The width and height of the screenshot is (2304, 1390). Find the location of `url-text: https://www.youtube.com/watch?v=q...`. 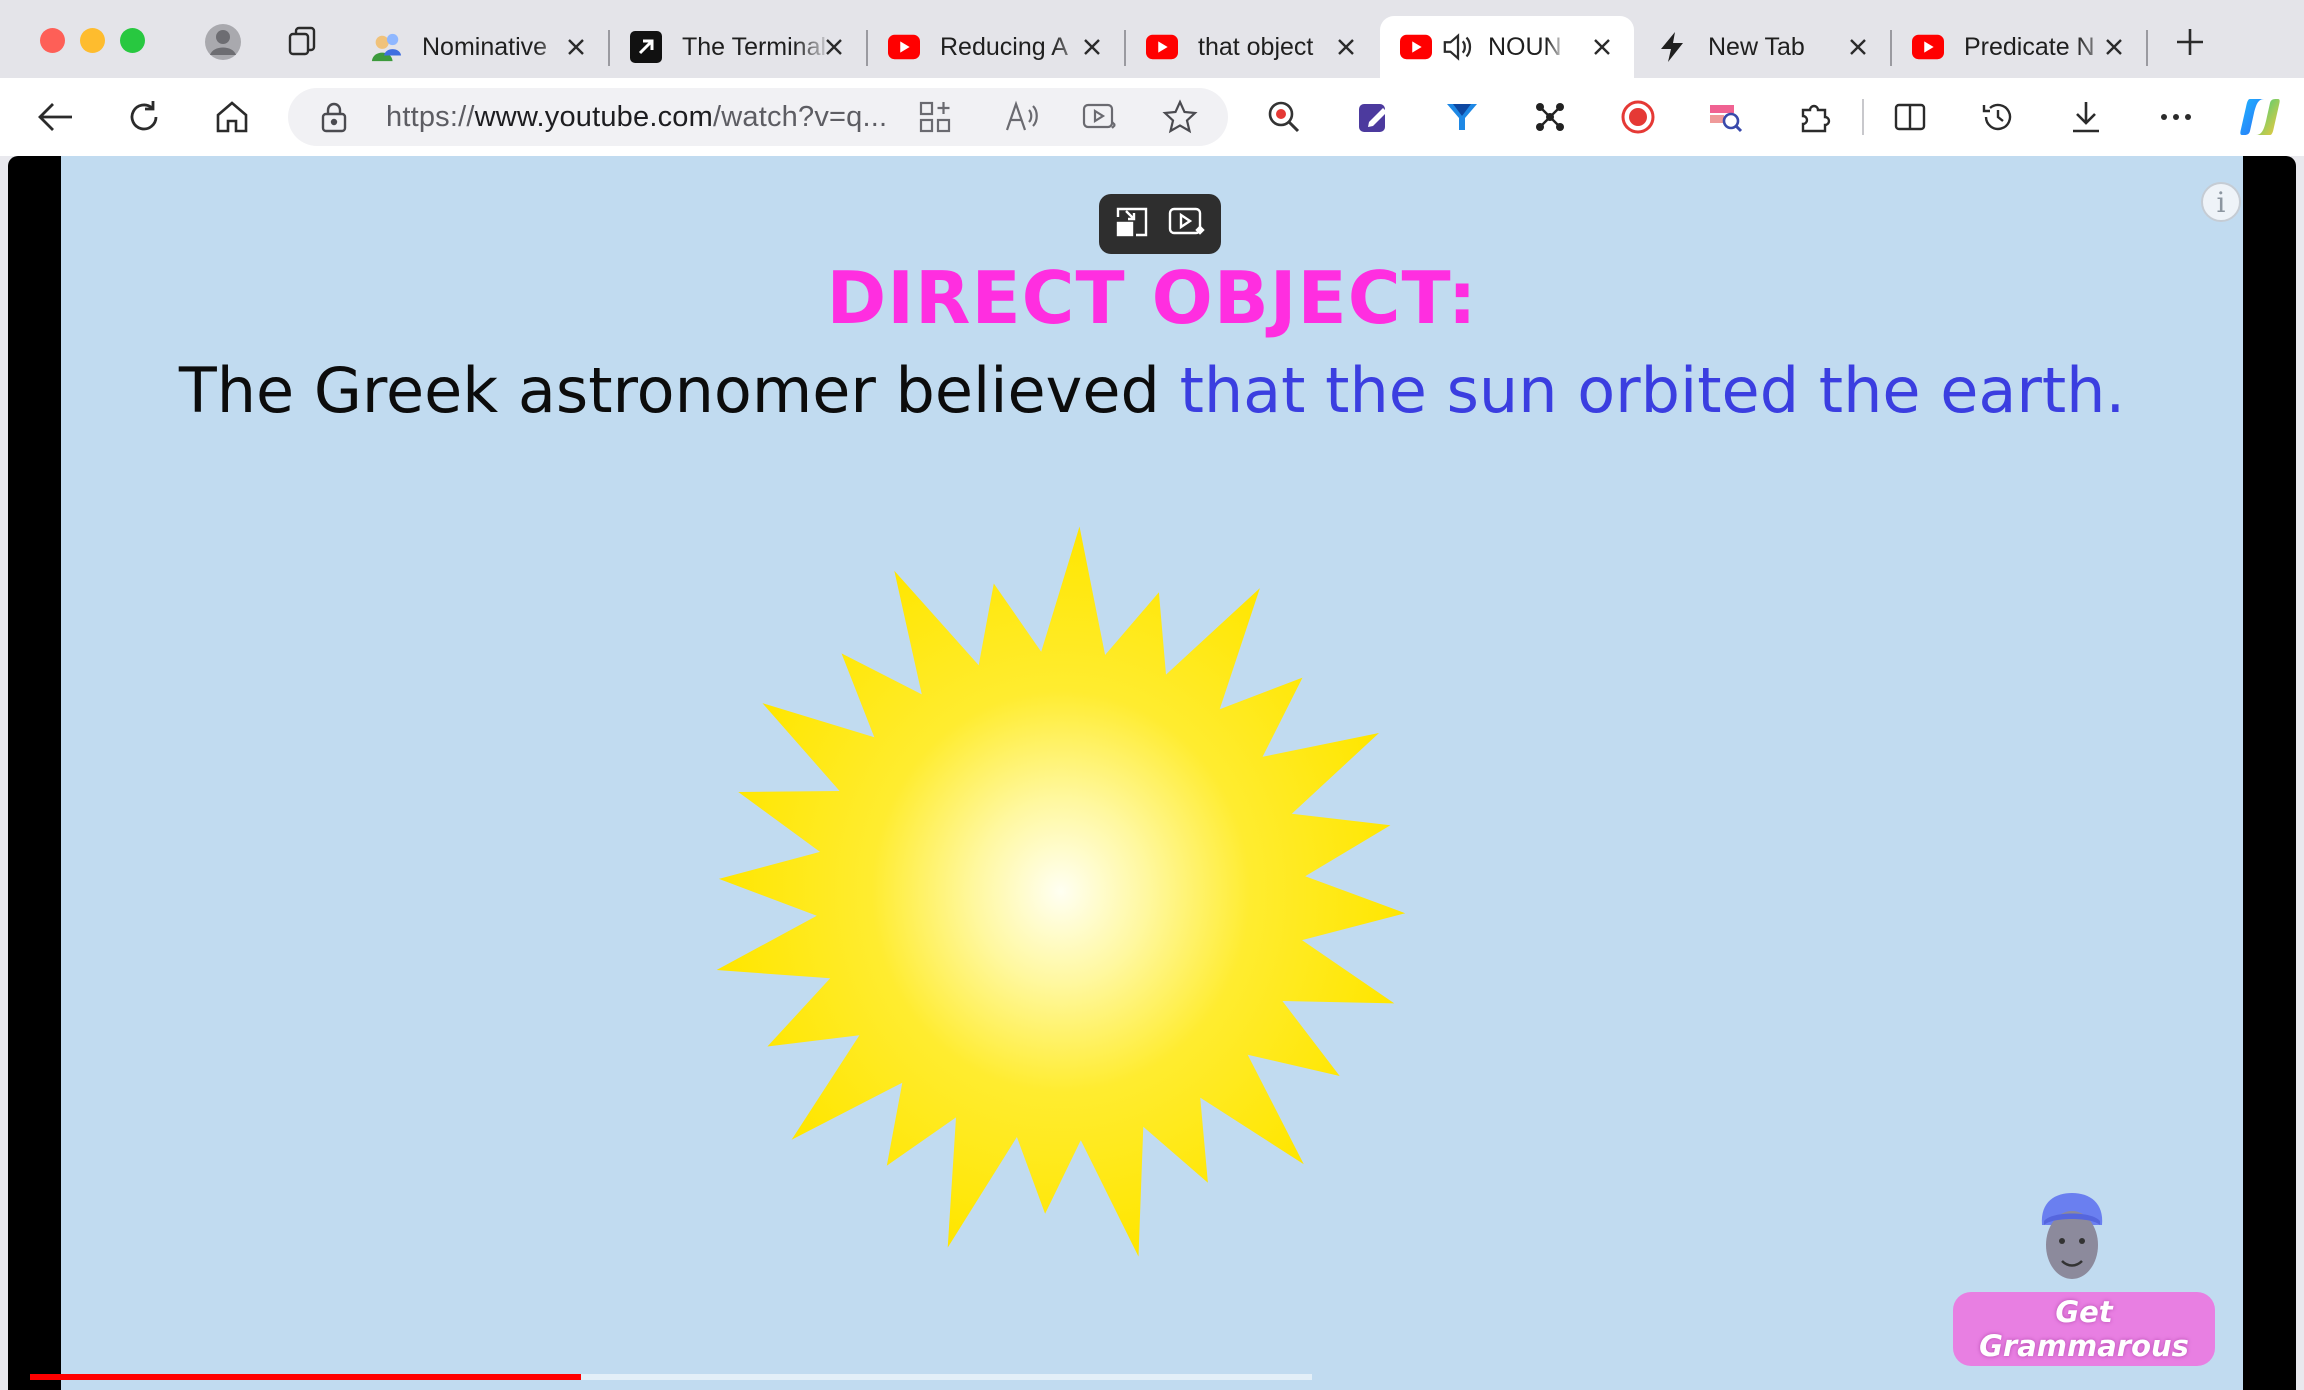

url-text: https://www.youtube.com/watch?v=q... is located at coordinates (636, 117).